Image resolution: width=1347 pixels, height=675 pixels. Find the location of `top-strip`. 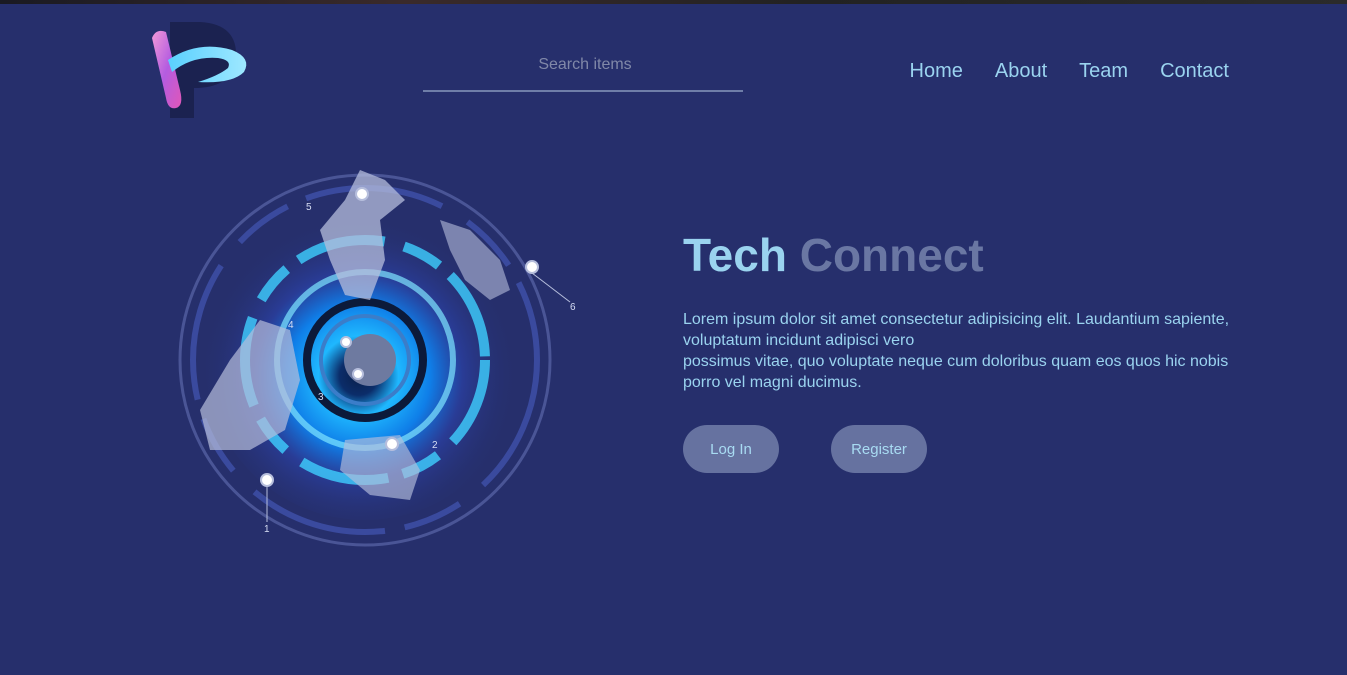

top-strip is located at coordinates (673, 2).